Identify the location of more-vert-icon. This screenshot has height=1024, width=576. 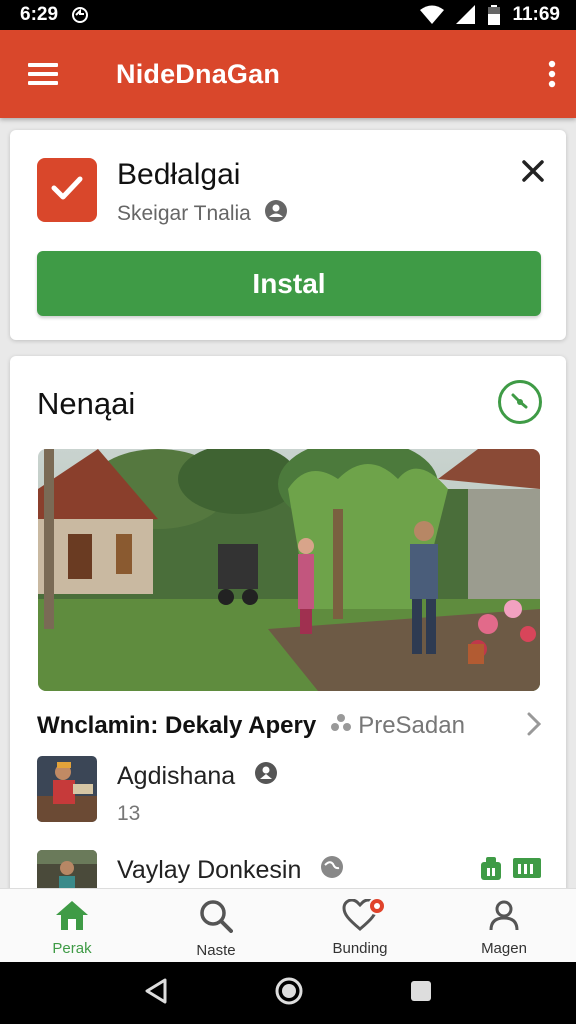
(552, 74).